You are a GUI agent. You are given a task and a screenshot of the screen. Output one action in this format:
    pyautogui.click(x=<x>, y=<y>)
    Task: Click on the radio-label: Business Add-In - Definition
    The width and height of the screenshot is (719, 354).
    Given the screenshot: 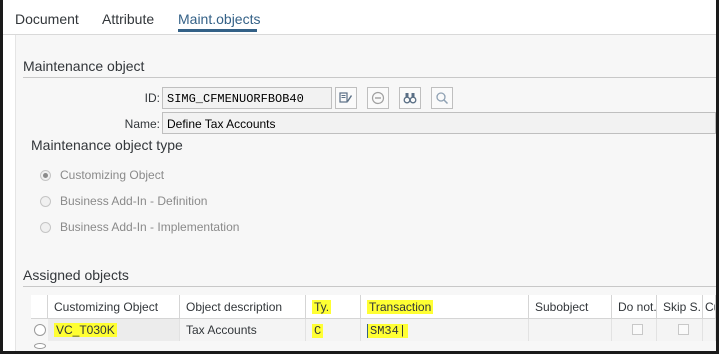 What is the action you would take?
    pyautogui.click(x=134, y=201)
    